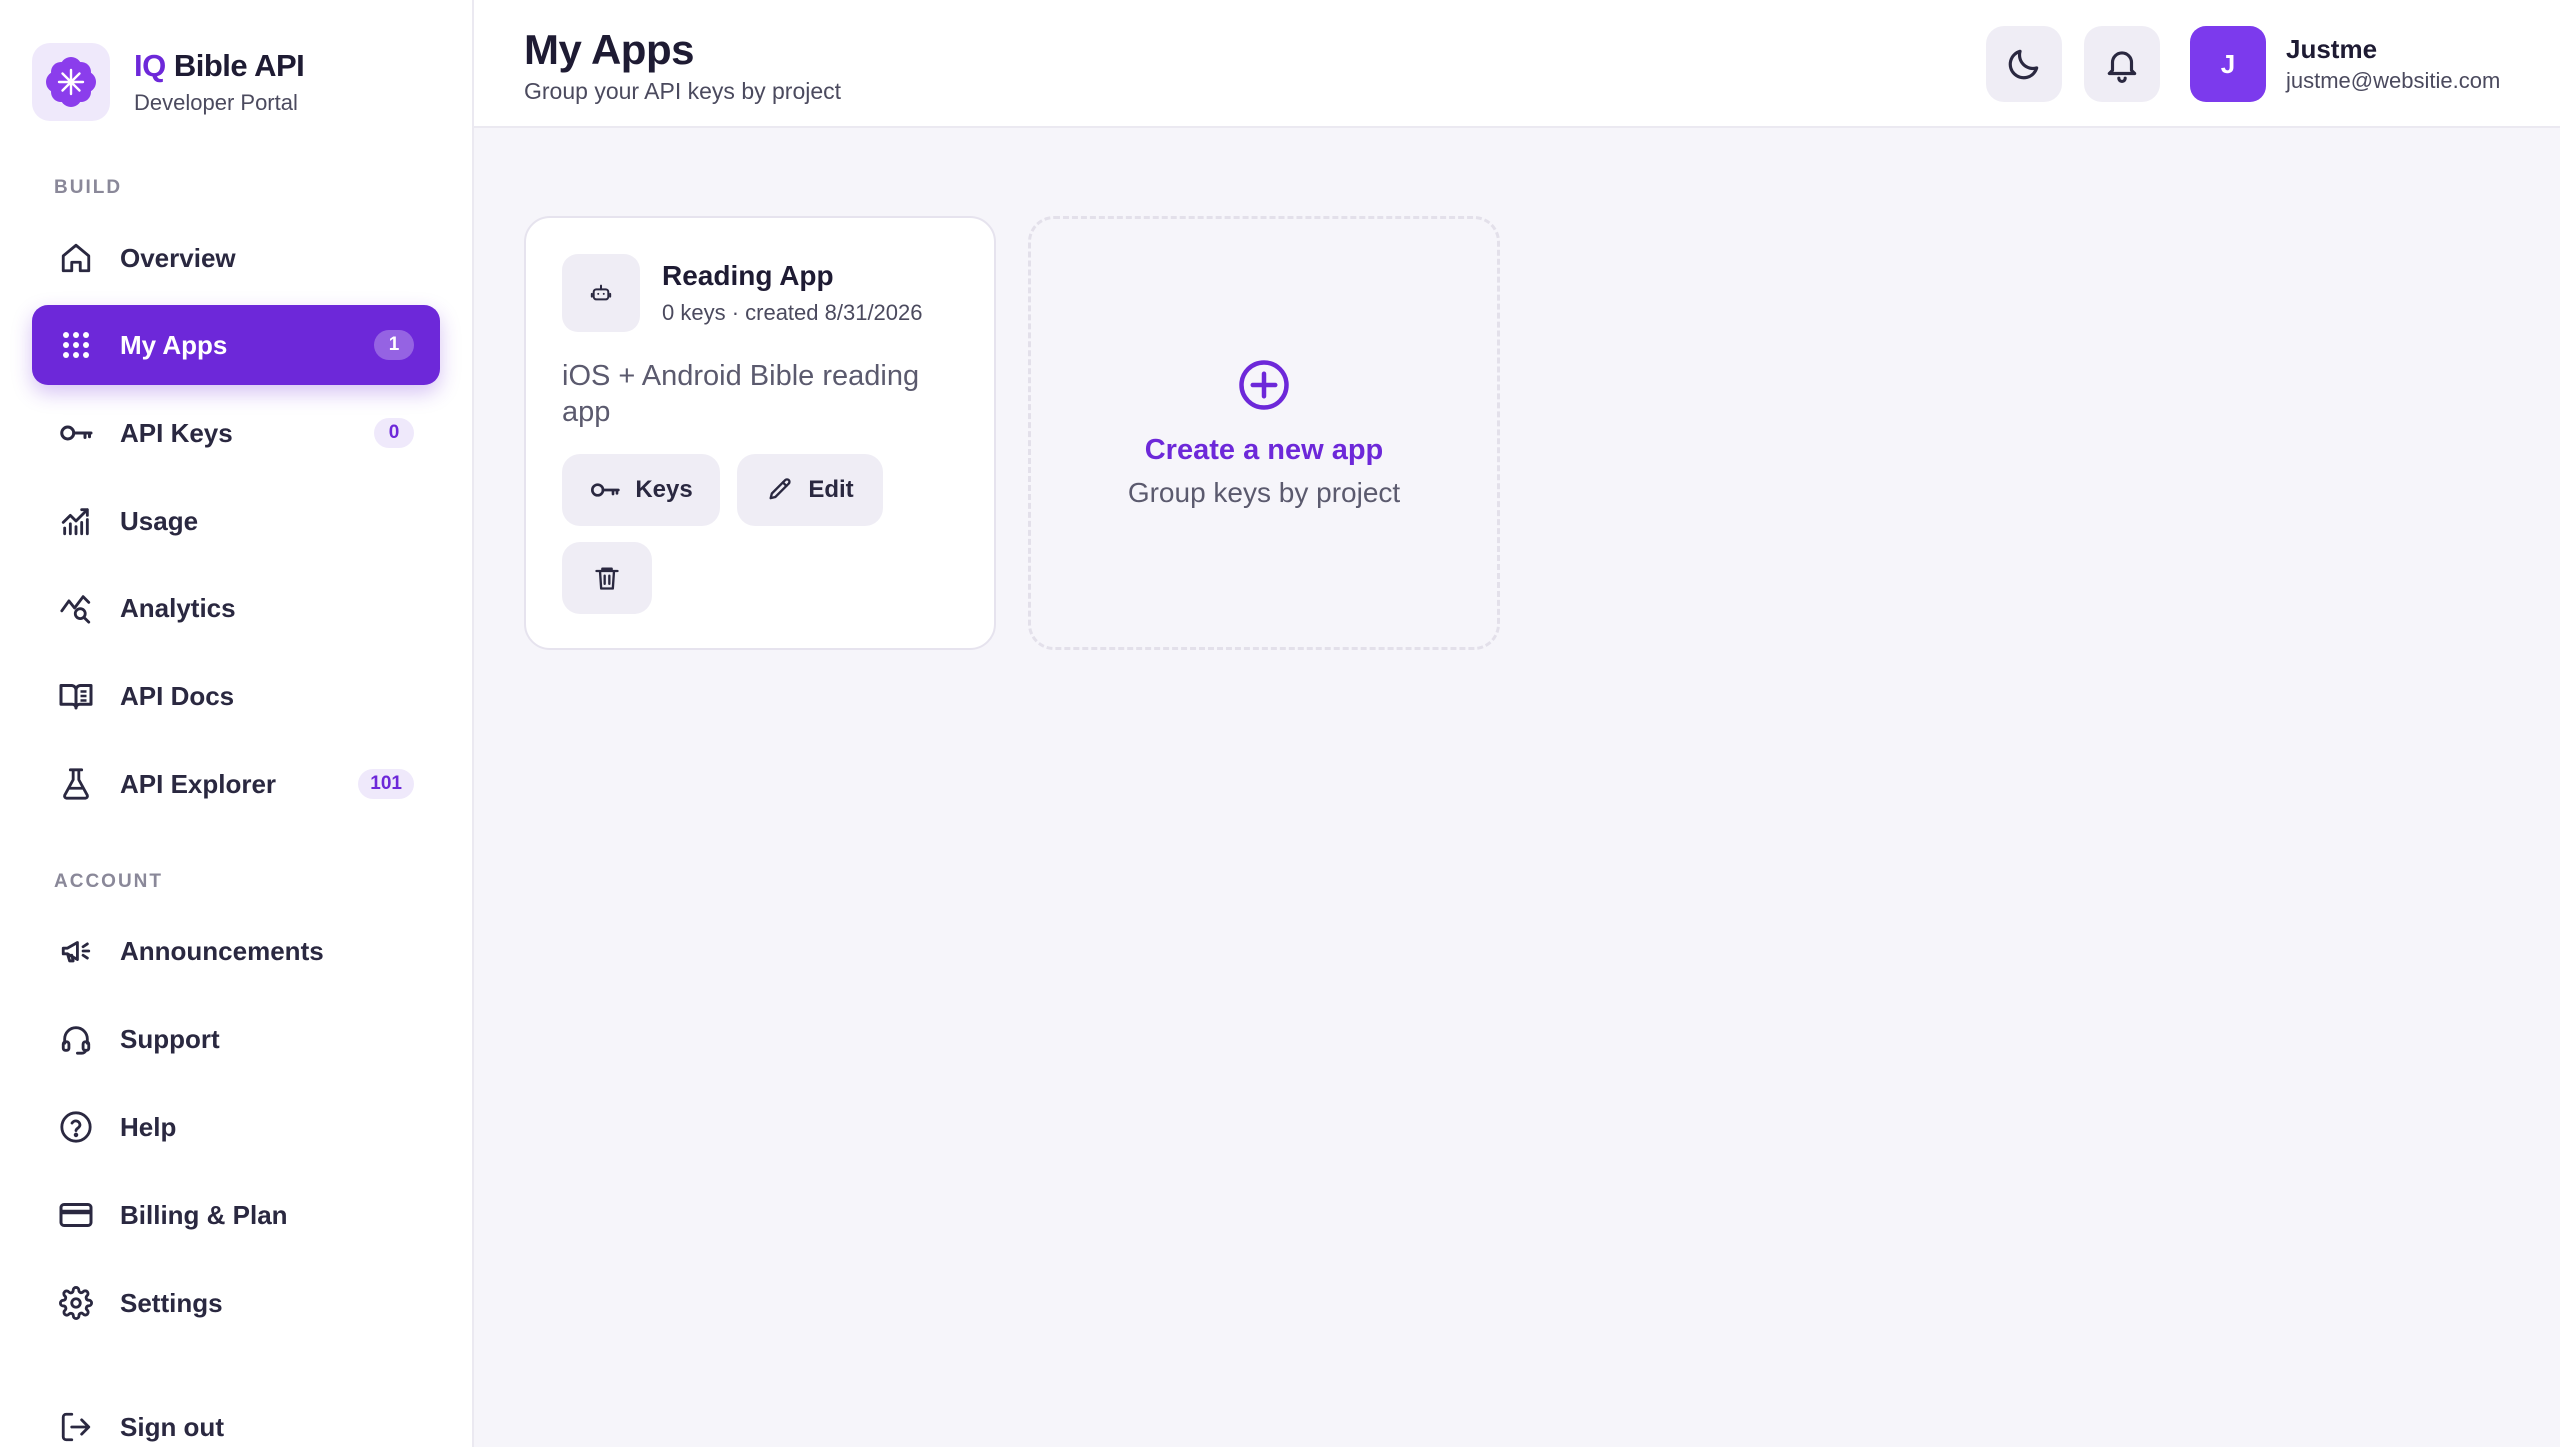 The image size is (2560, 1447). What do you see at coordinates (76, 608) in the screenshot?
I see `analytics-icon` at bounding box center [76, 608].